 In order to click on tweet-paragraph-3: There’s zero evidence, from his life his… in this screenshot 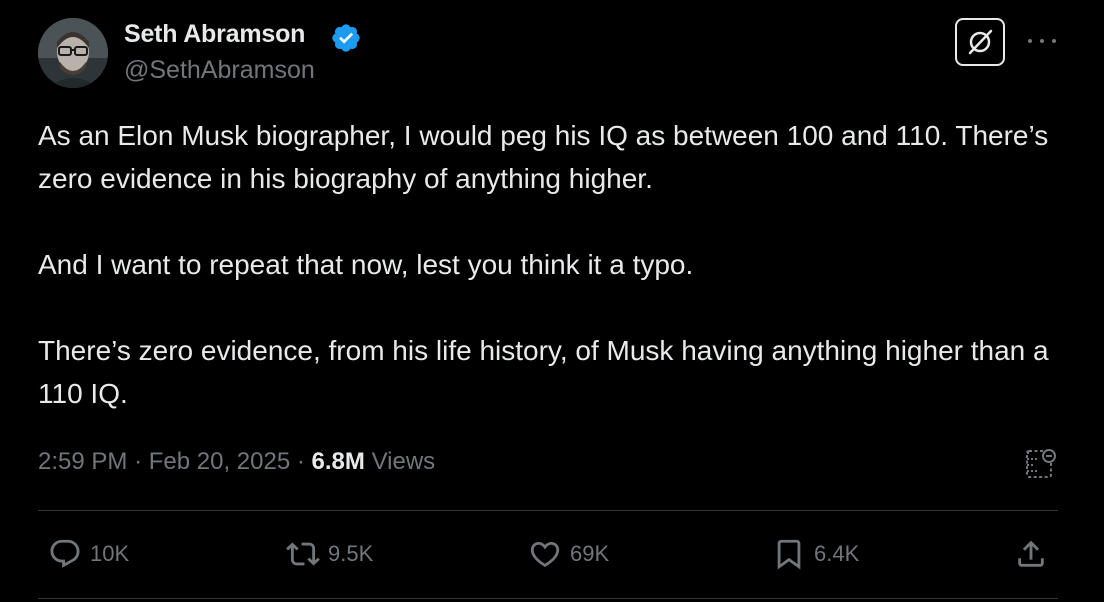, I will do `click(543, 372)`.